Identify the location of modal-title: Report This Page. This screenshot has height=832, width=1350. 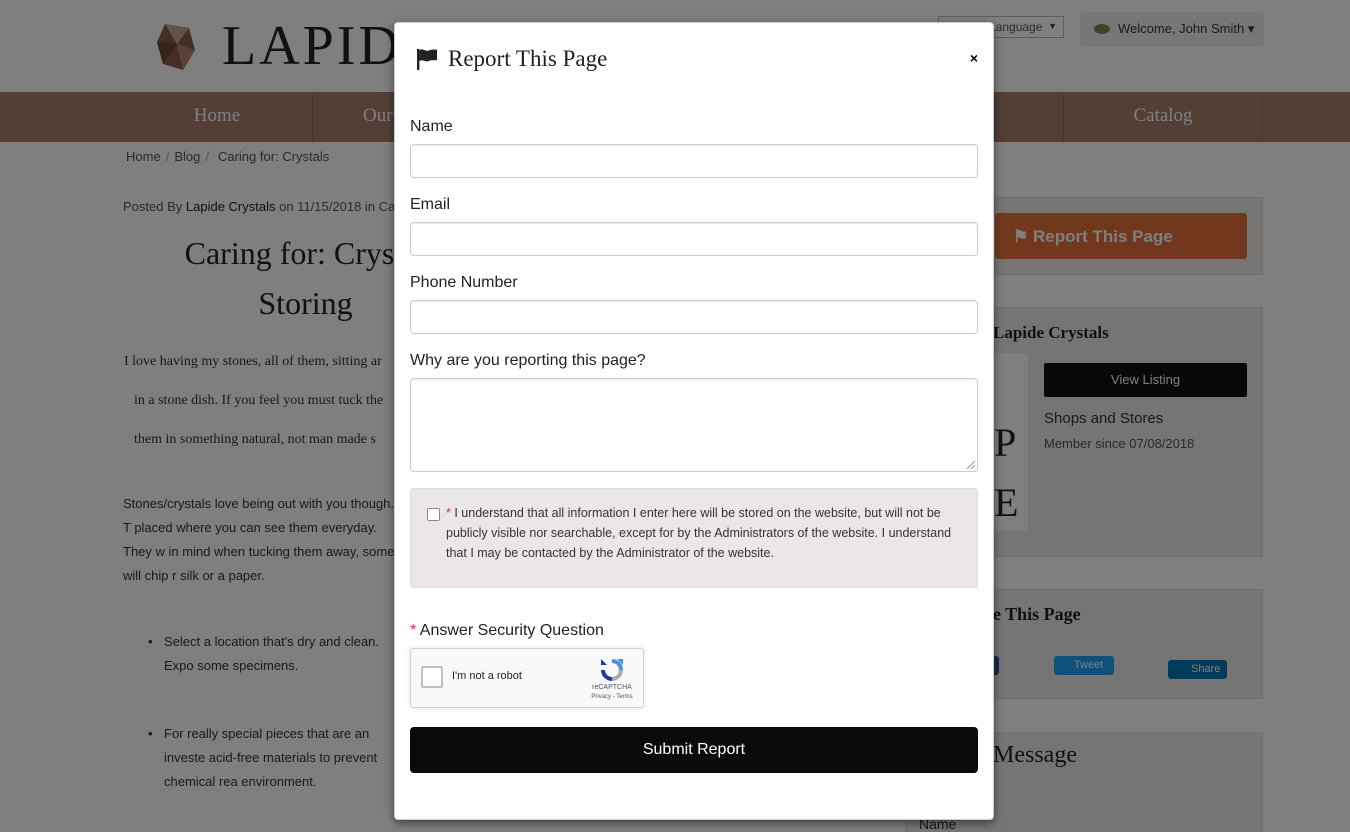
(511, 59).